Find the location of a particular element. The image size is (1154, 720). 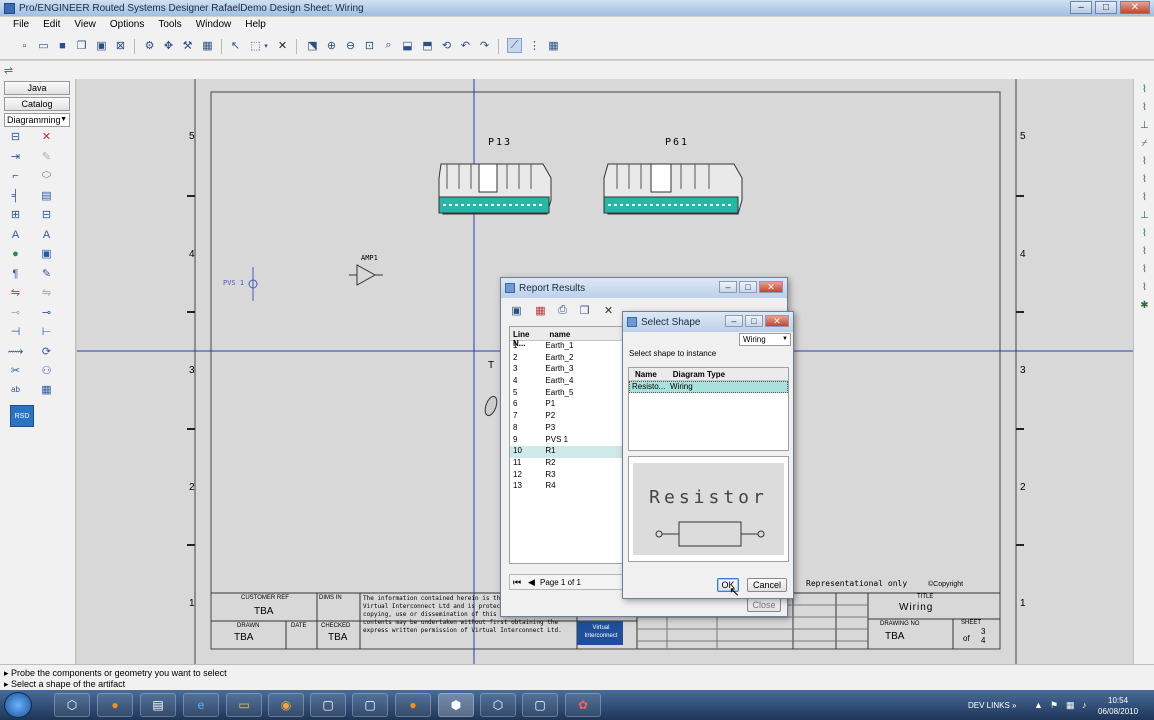

delete-icon: ✕ is located at coordinates (282, 45).